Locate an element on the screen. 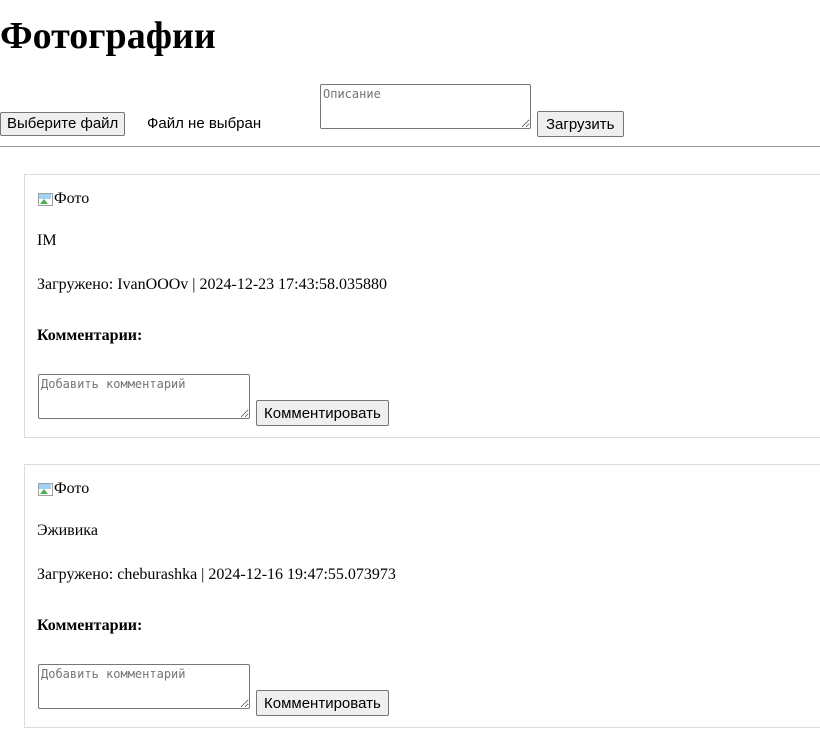 Image resolution: width=820 pixels, height=732 pixels. description-input is located at coordinates (425, 106).